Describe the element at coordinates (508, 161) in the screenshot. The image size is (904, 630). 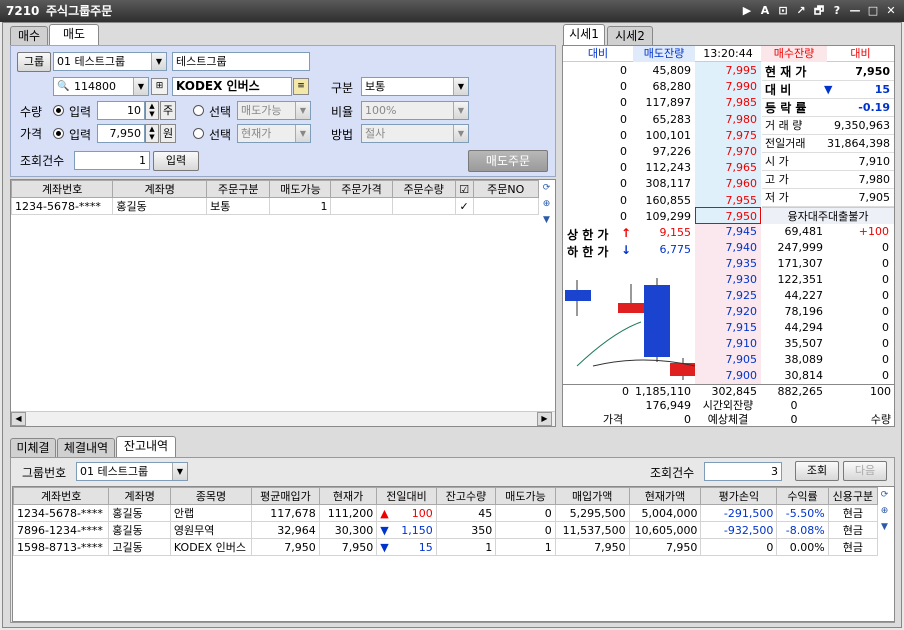
I see `sell-order-button: 매도주문` at that location.